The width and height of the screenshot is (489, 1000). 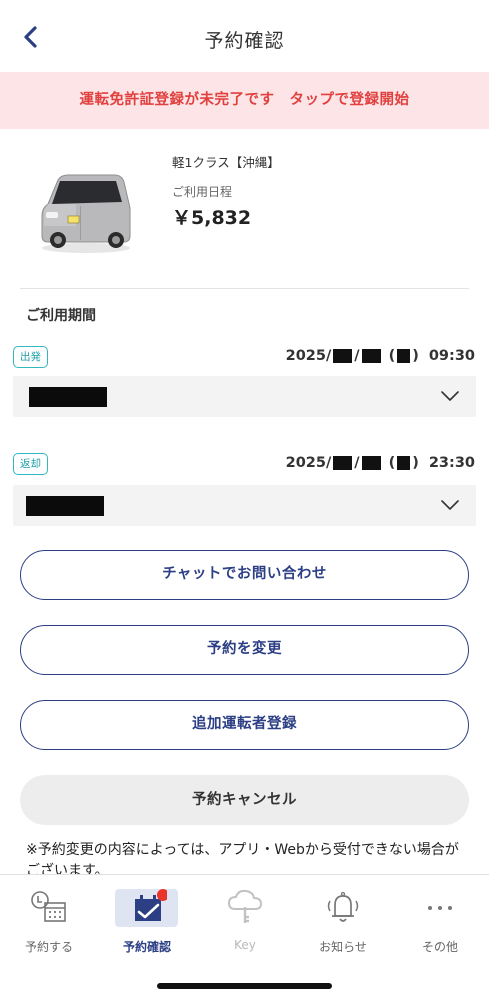 What do you see at coordinates (440, 908) in the screenshot?
I see `more-icon` at bounding box center [440, 908].